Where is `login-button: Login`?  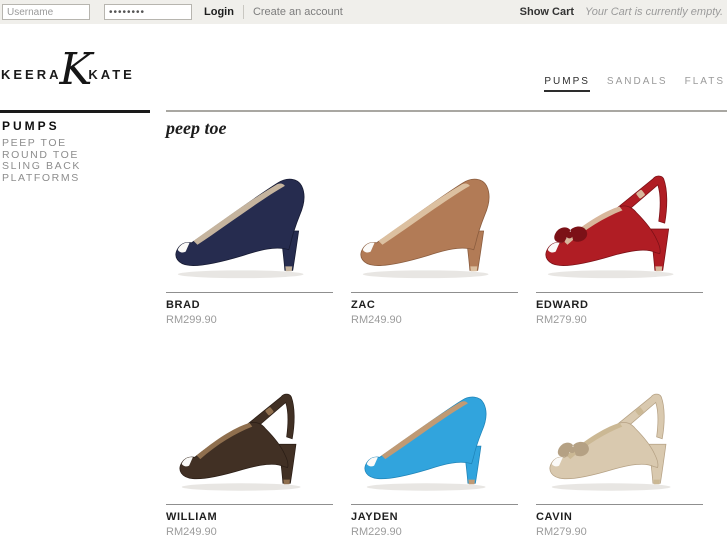
login-button: Login is located at coordinates (219, 12).